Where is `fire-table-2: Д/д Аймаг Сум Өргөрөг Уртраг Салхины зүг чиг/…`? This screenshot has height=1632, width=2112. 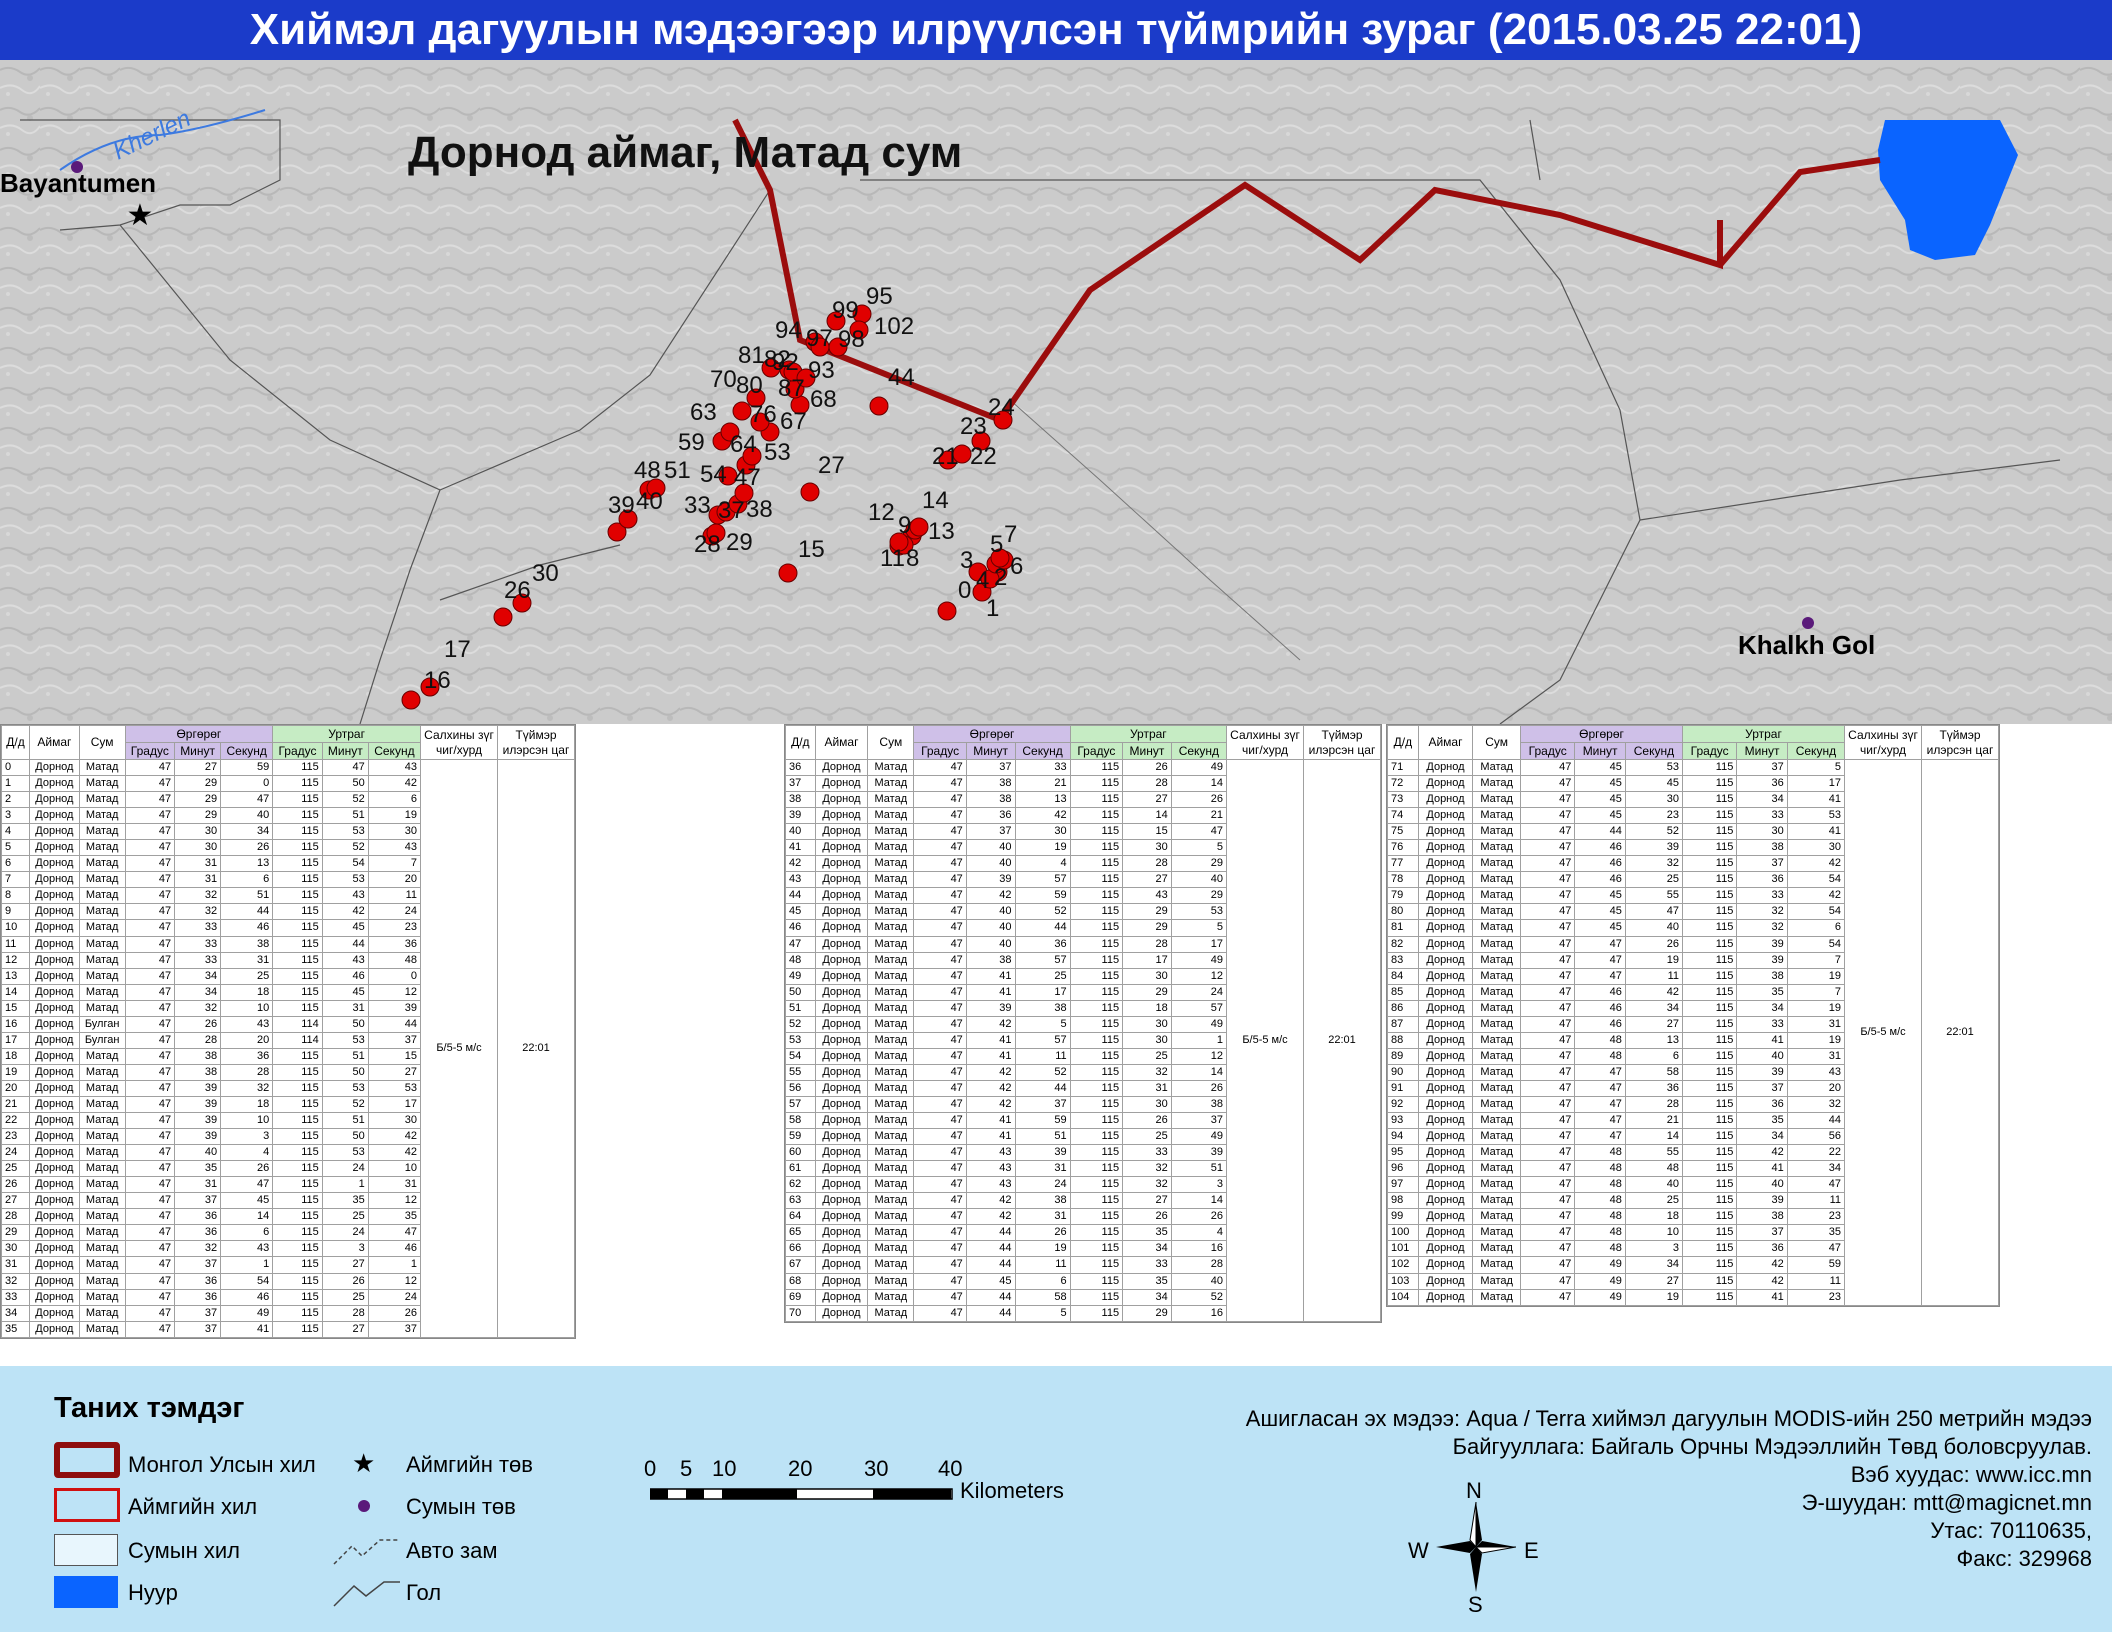 fire-table-2: Д/д Аймаг Сум Өргөрөг Уртраг Салхины зүг чиг/… is located at coordinates (1083, 1023).